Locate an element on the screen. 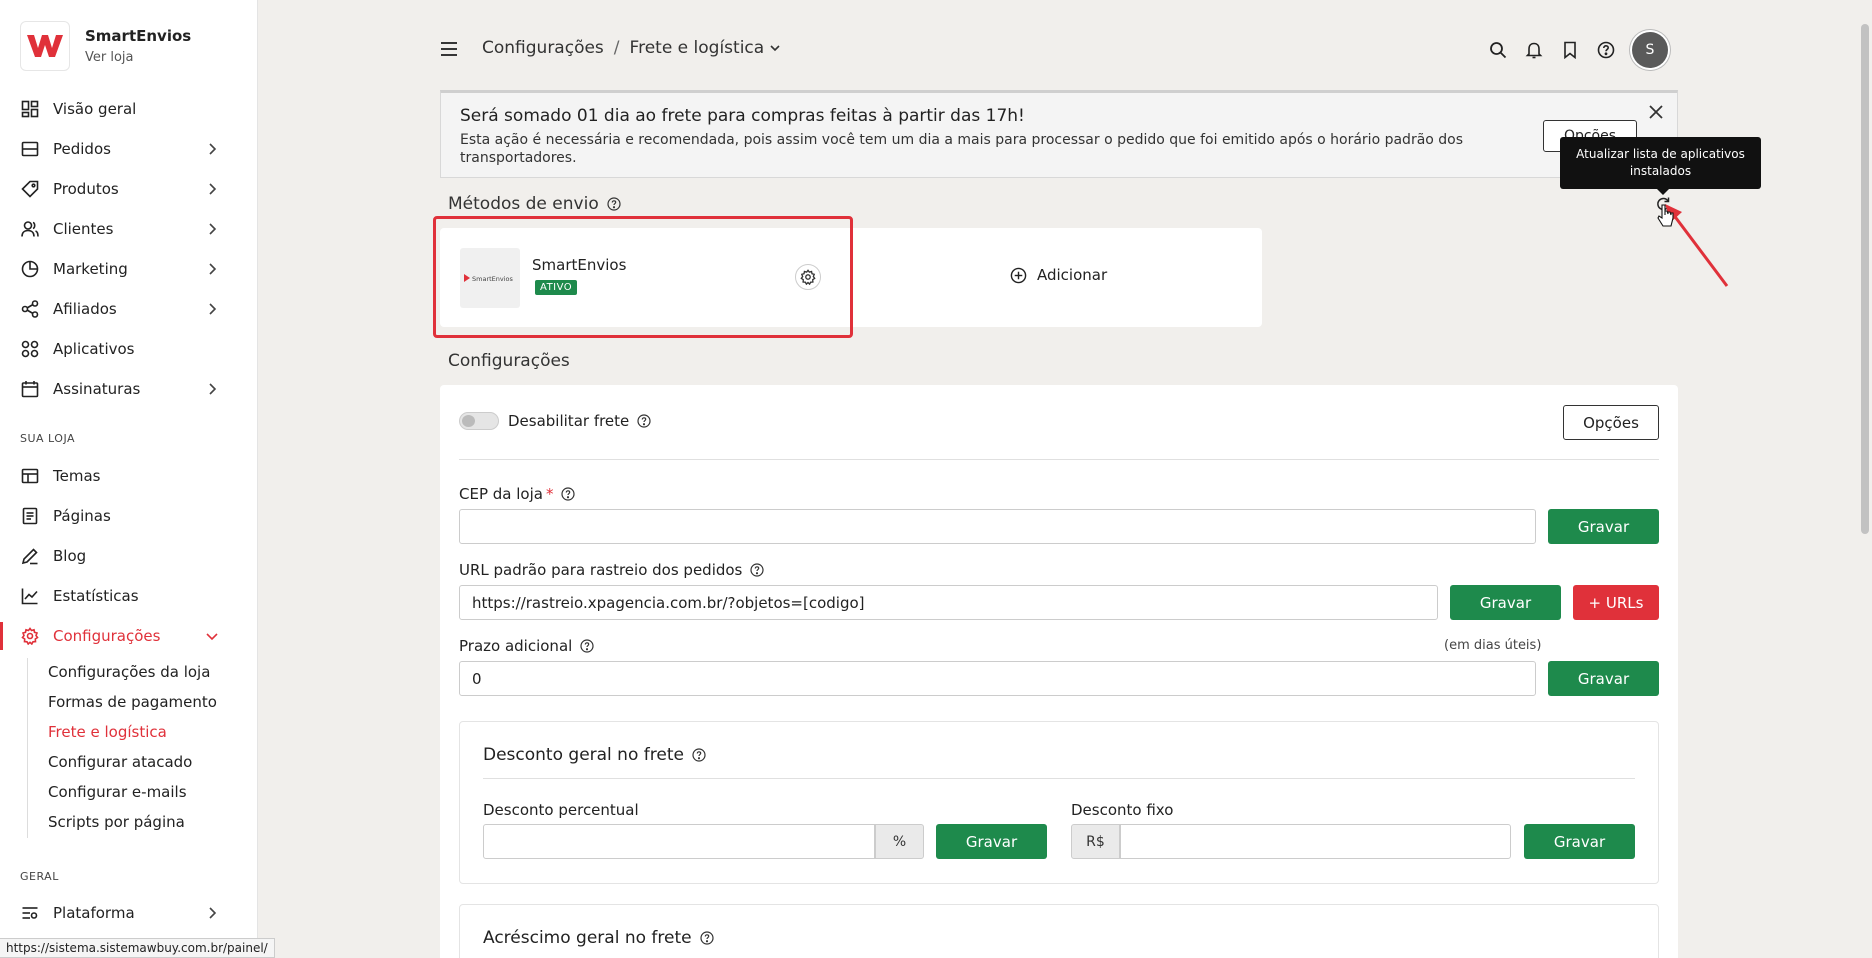 This screenshot has width=1872, height=958. breadcrumb-current: Frete e logística is located at coordinates (697, 48).